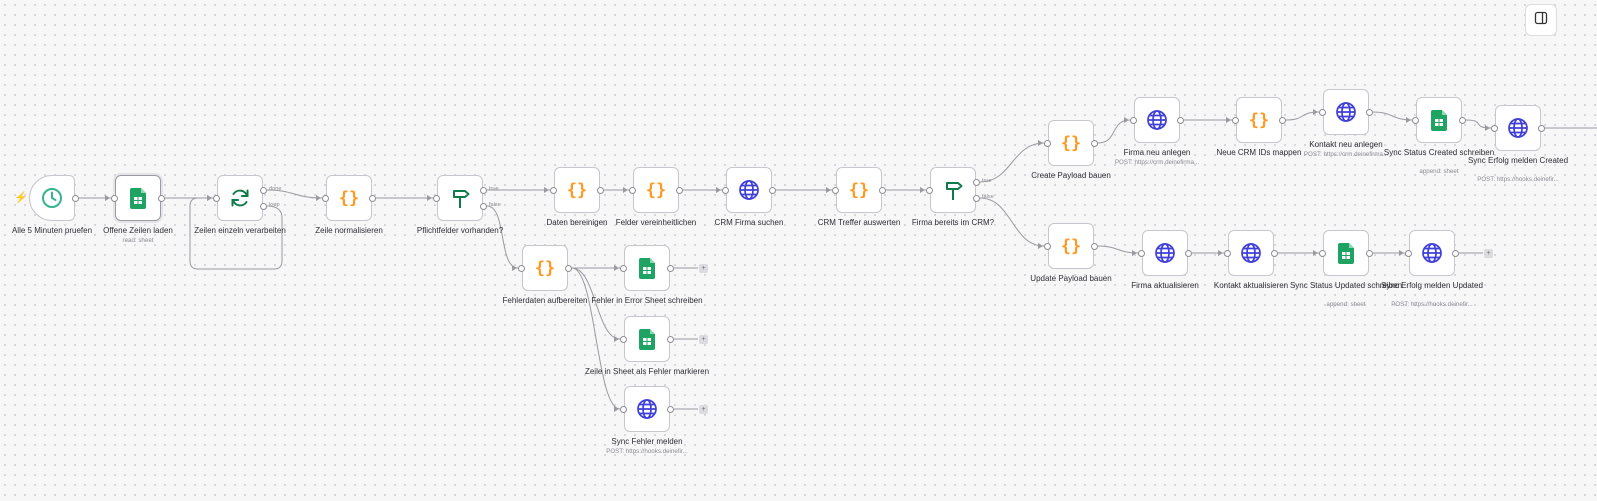  Describe the element at coordinates (1165, 253) in the screenshot. I see `node-firma-aktualisieren` at that location.